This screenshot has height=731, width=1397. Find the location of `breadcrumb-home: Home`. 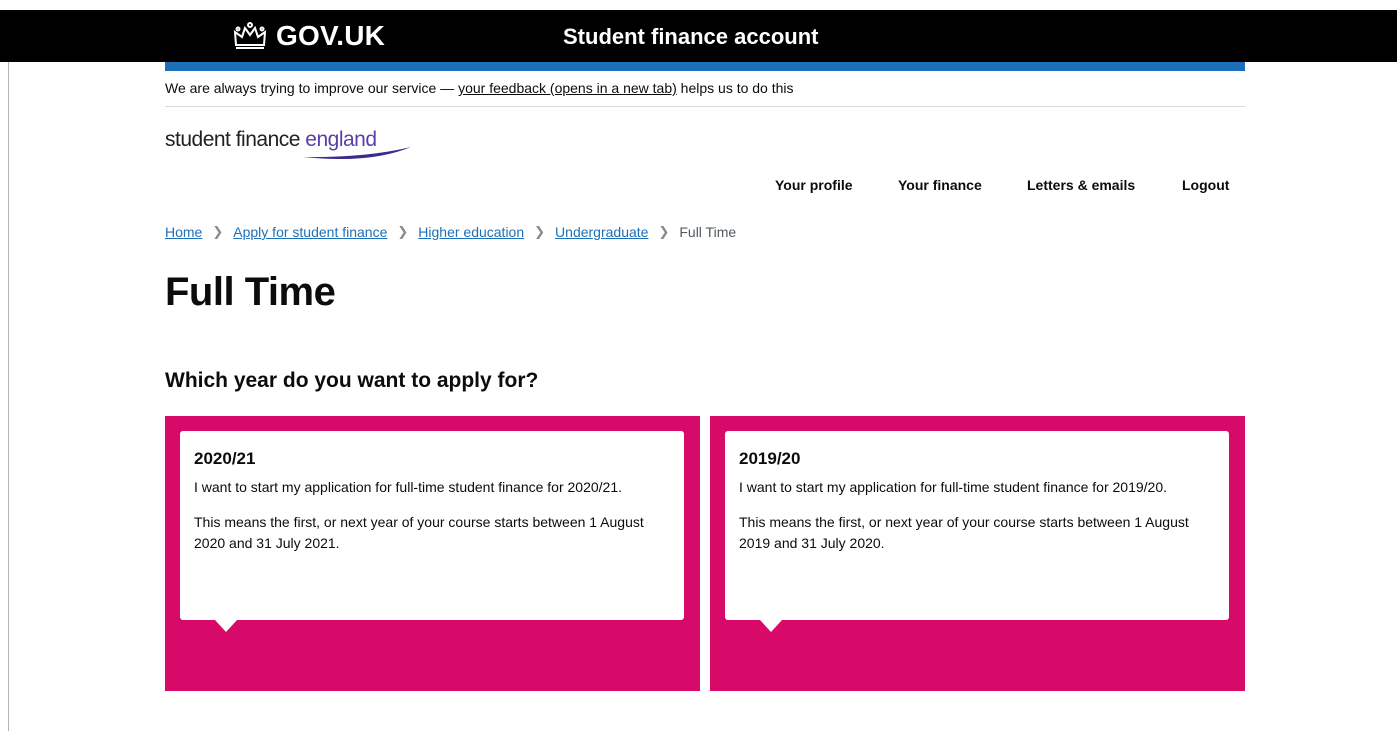

breadcrumb-home: Home is located at coordinates (183, 232).